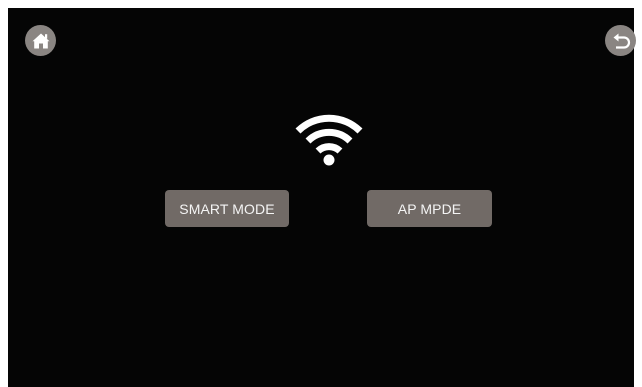  I want to click on ap-mode-label: AP MPDE, so click(429, 208).